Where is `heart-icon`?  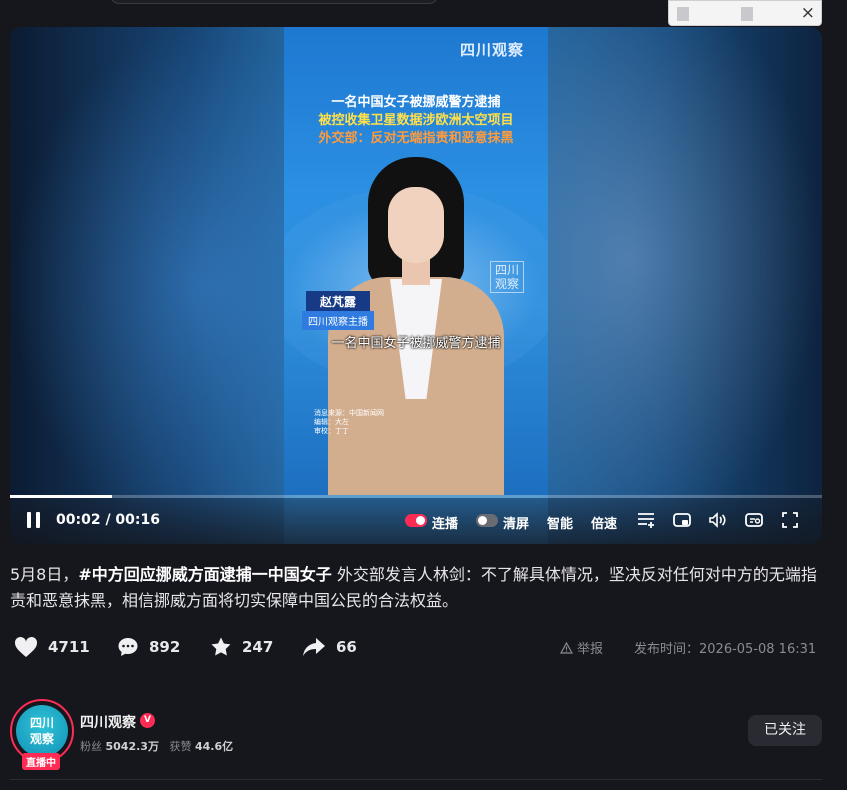 heart-icon is located at coordinates (26, 646).